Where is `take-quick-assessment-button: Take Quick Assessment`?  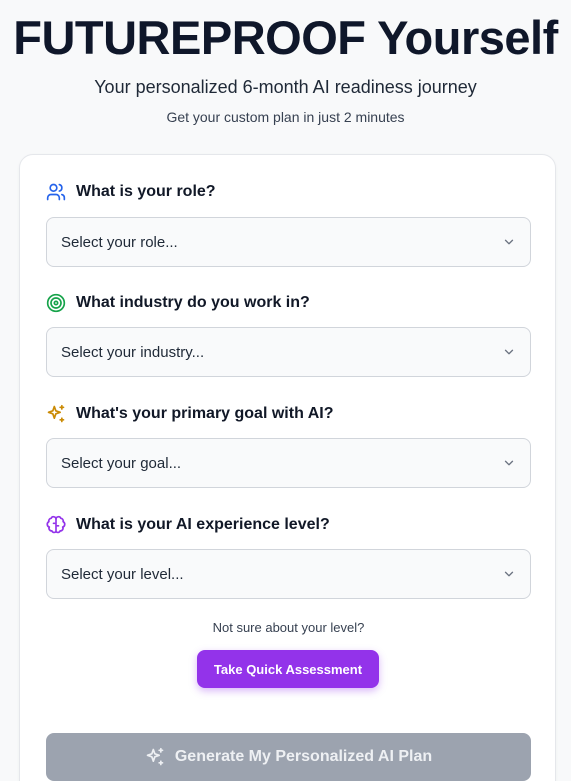
take-quick-assessment-button: Take Quick Assessment is located at coordinates (288, 669).